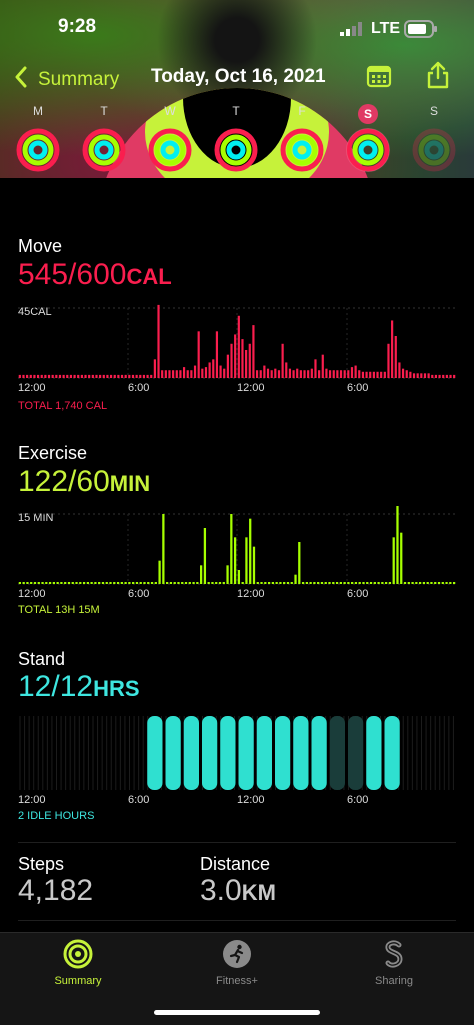  What do you see at coordinates (77, 26) in the screenshot?
I see `status-time: 9:28` at bounding box center [77, 26].